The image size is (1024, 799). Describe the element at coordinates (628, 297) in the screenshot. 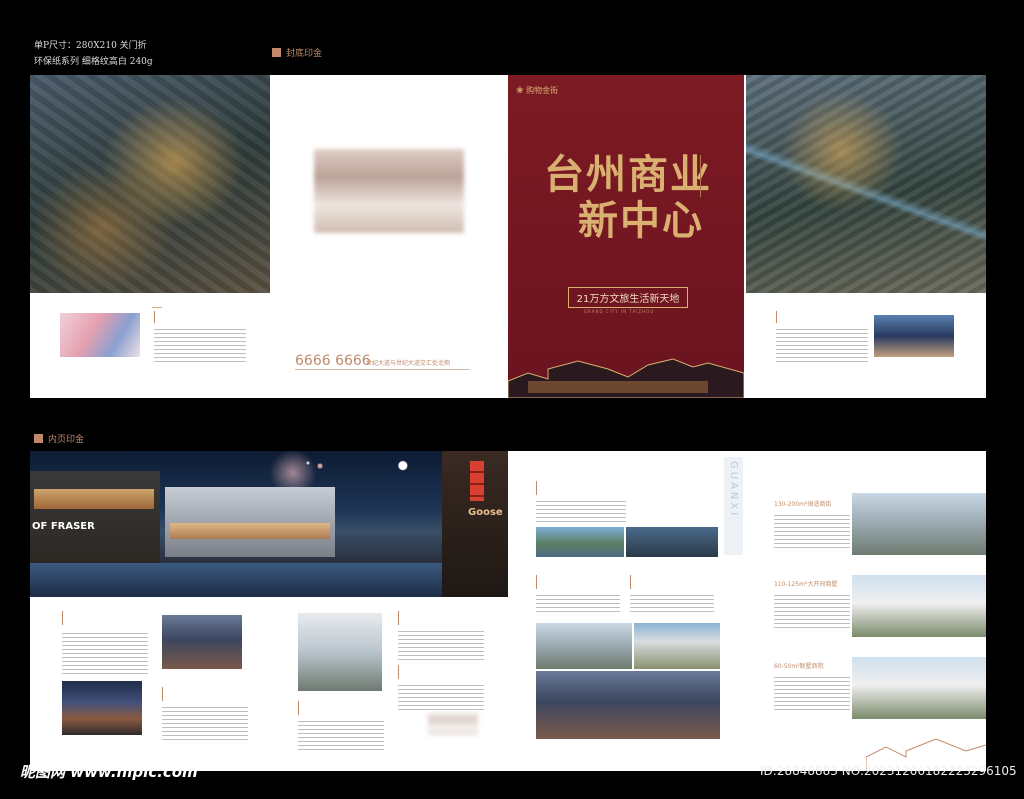

I see `cover-subtitle: 21万方文旅生活新天地` at that location.